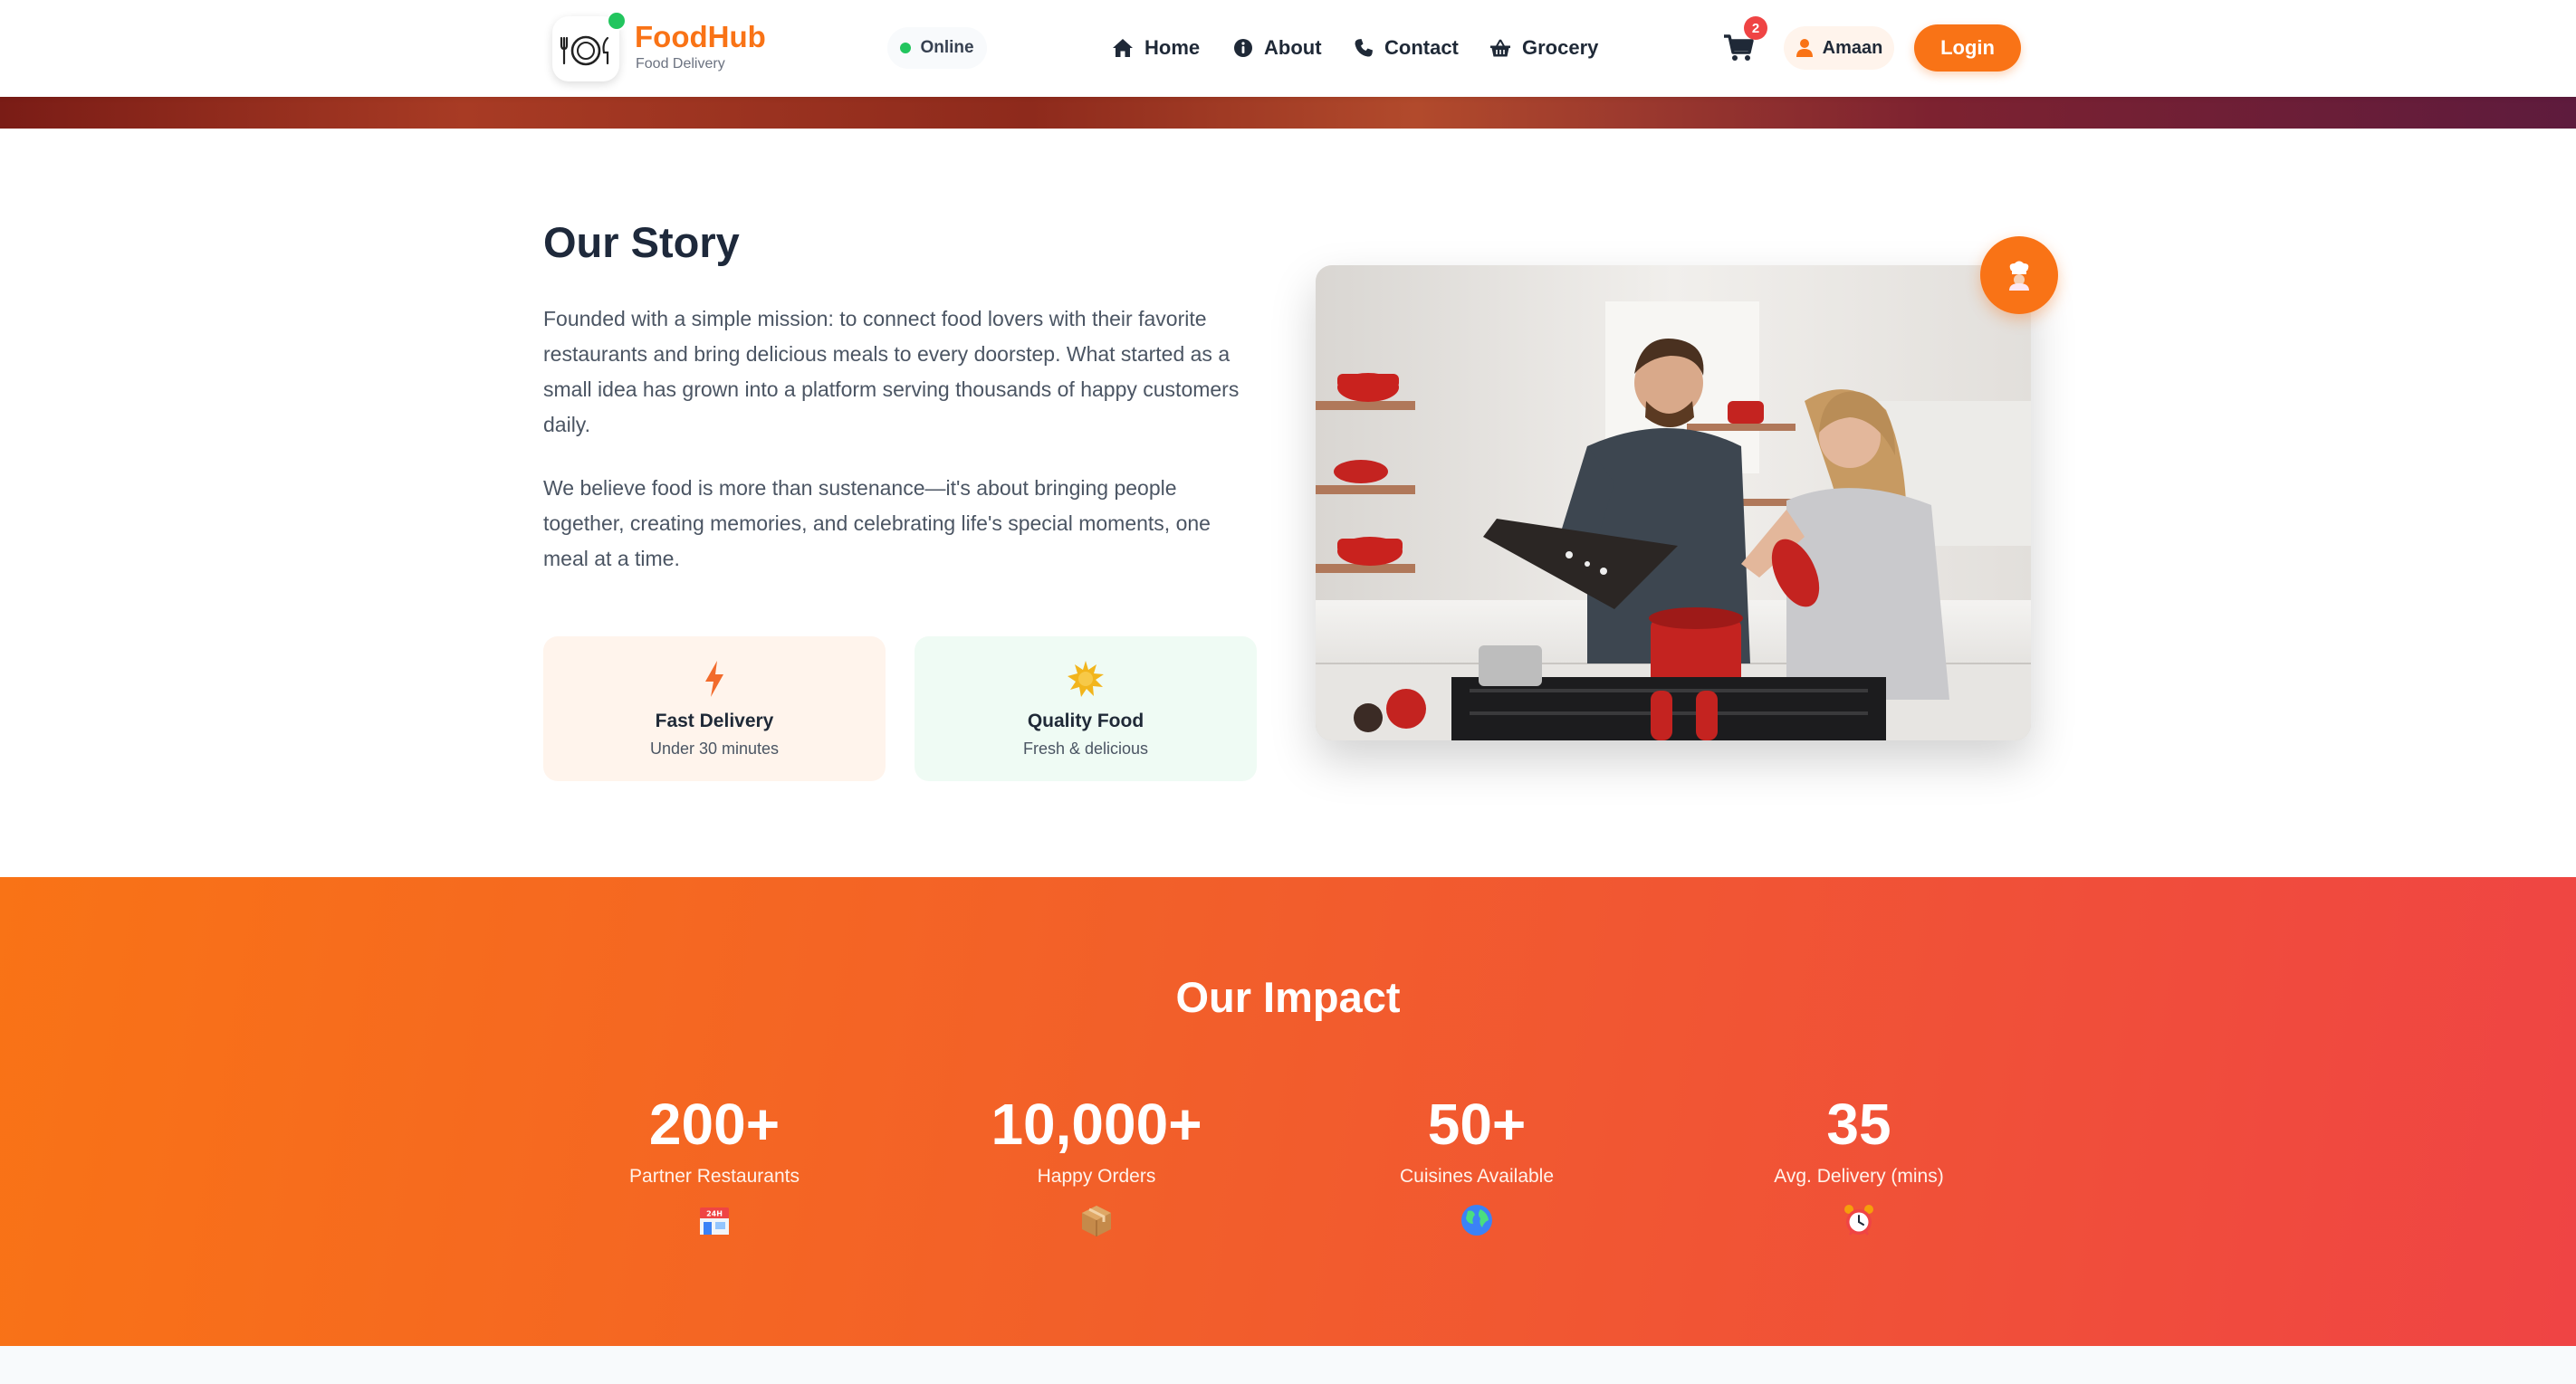 The width and height of the screenshot is (2576, 1384). I want to click on alarm-clock-icon, so click(1858, 1220).